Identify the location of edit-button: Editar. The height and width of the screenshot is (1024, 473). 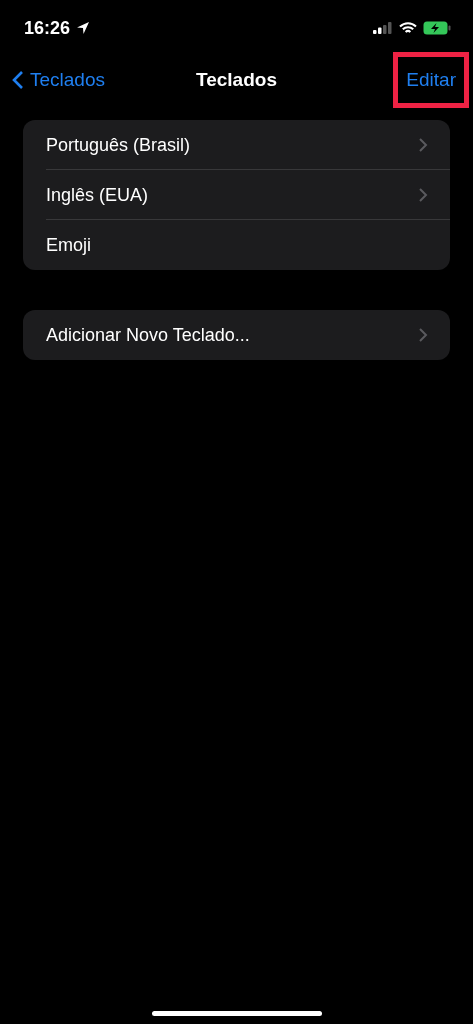
(431, 80).